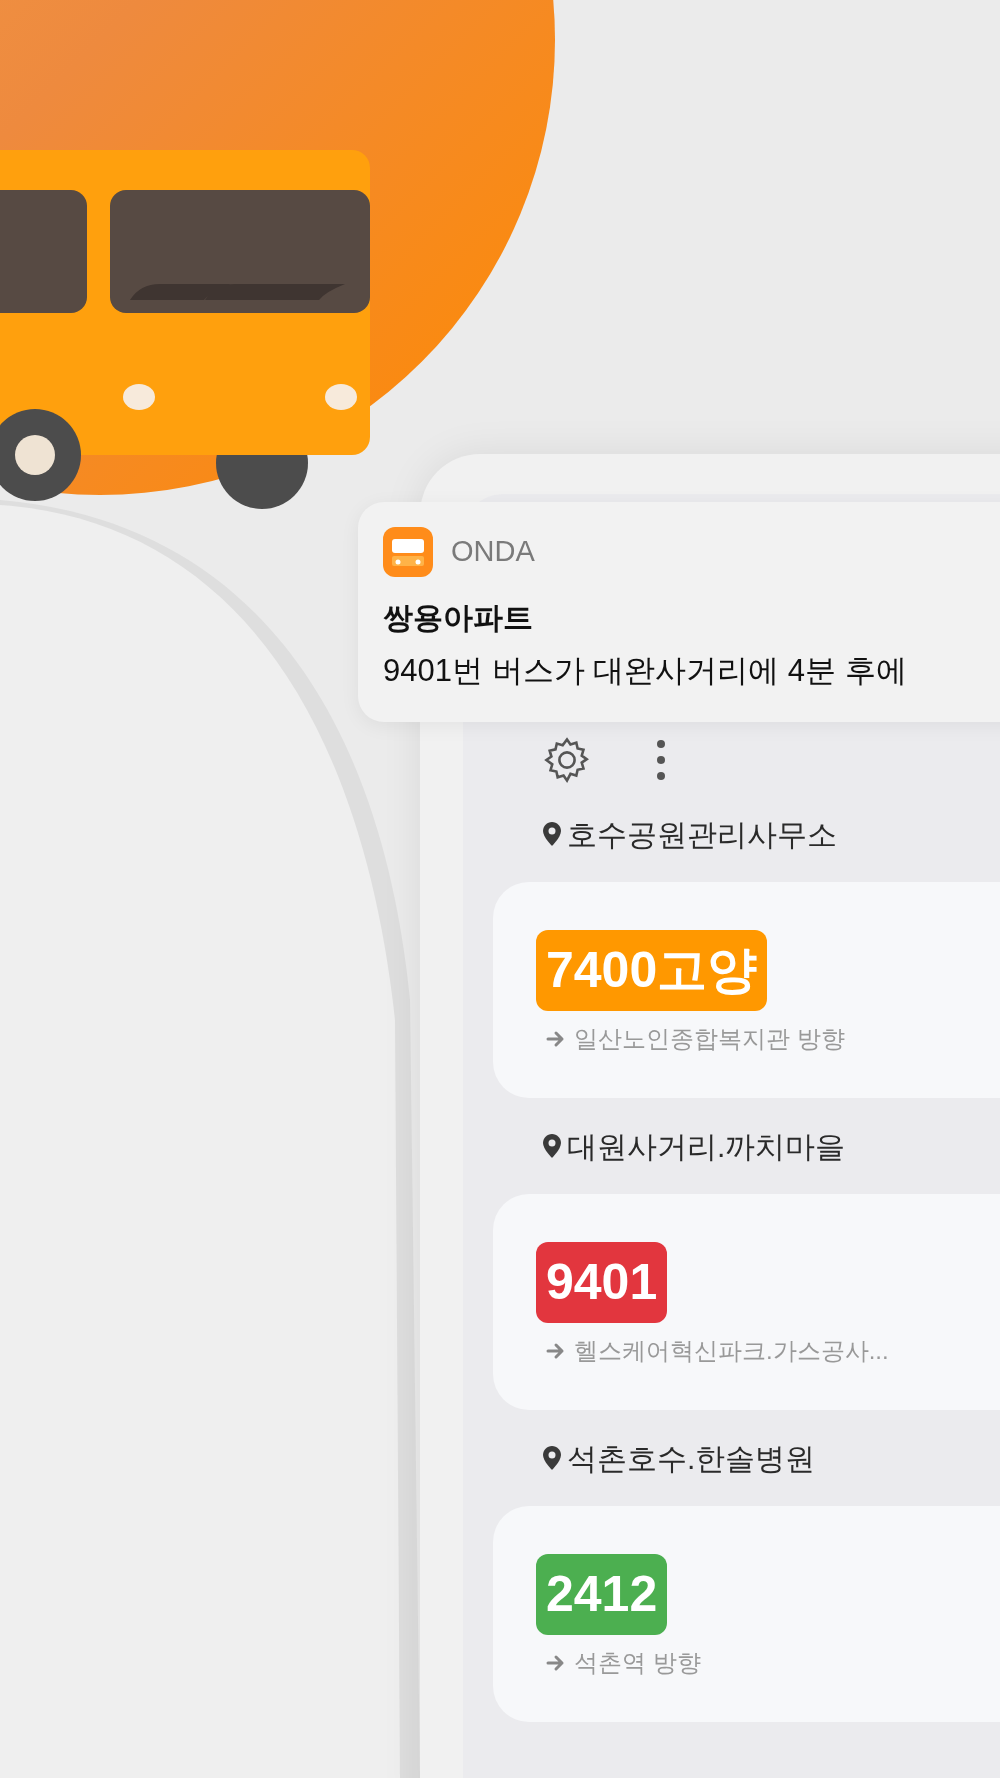  I want to click on app-name: ONDA, so click(493, 552).